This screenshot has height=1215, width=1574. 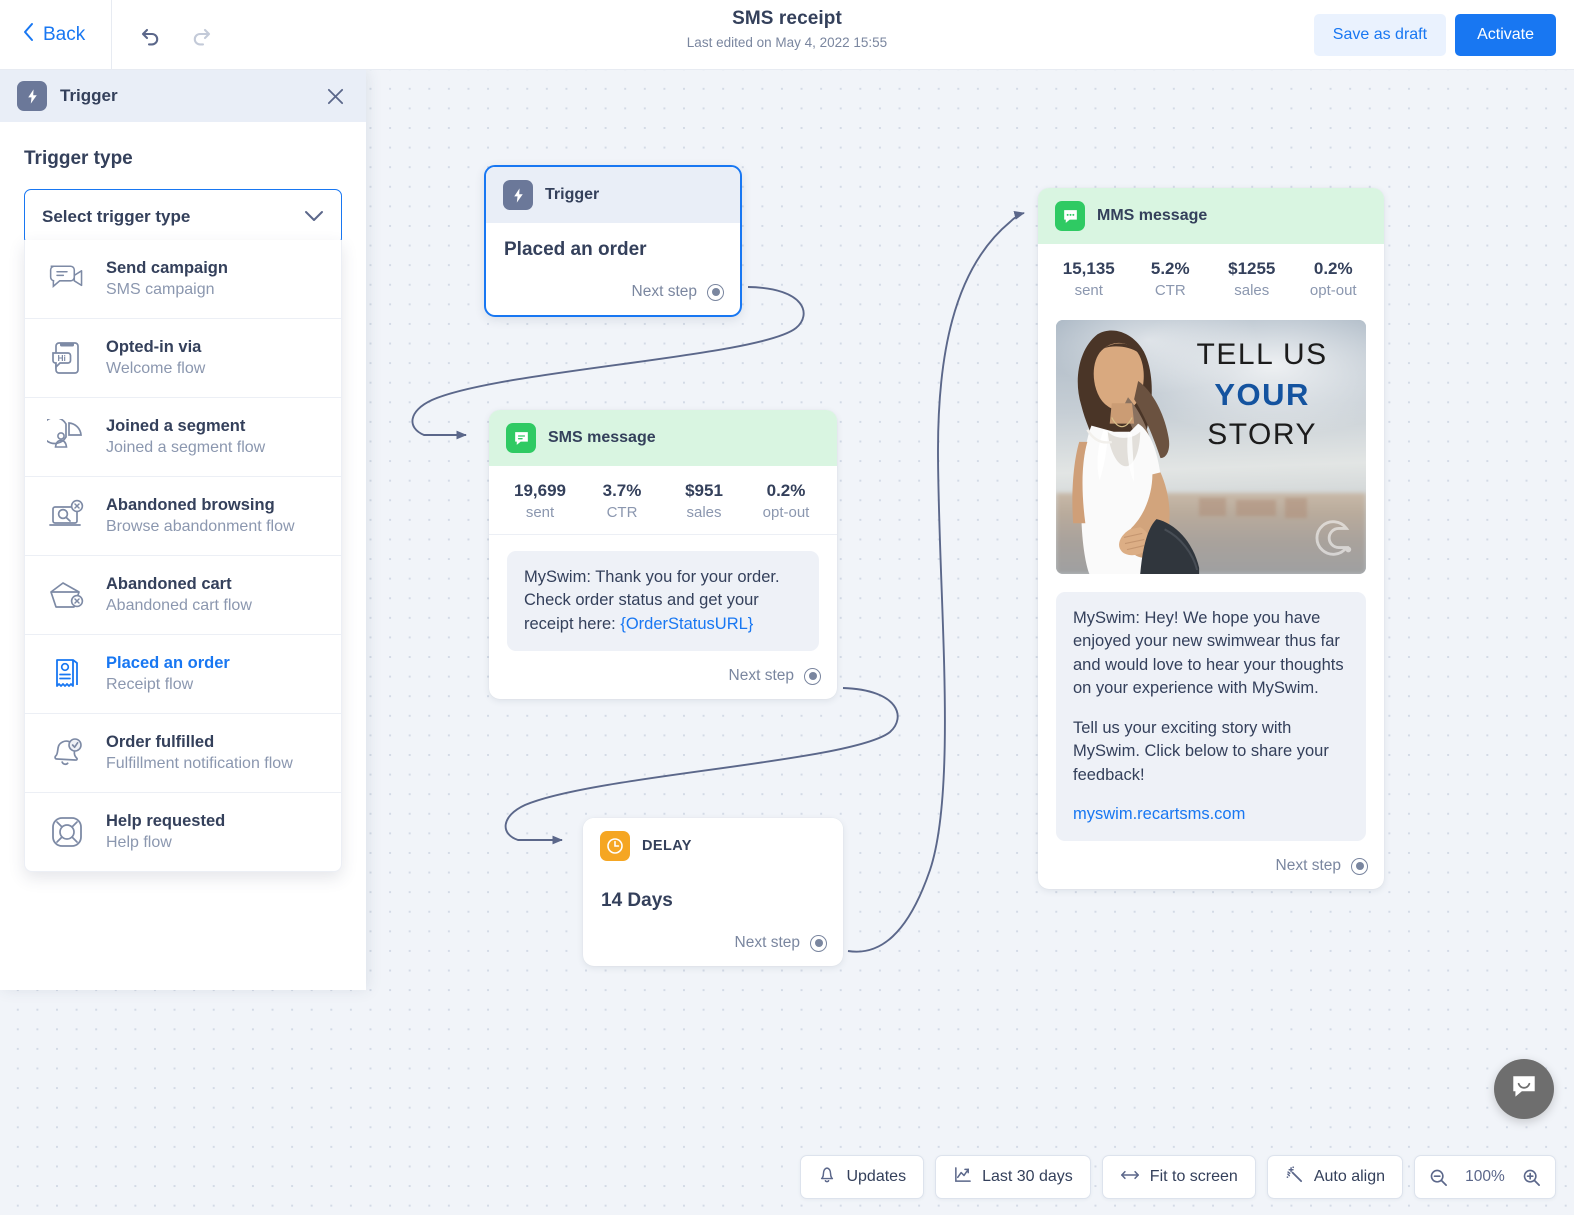 I want to click on stat-value: 5.2%, so click(x=1170, y=268).